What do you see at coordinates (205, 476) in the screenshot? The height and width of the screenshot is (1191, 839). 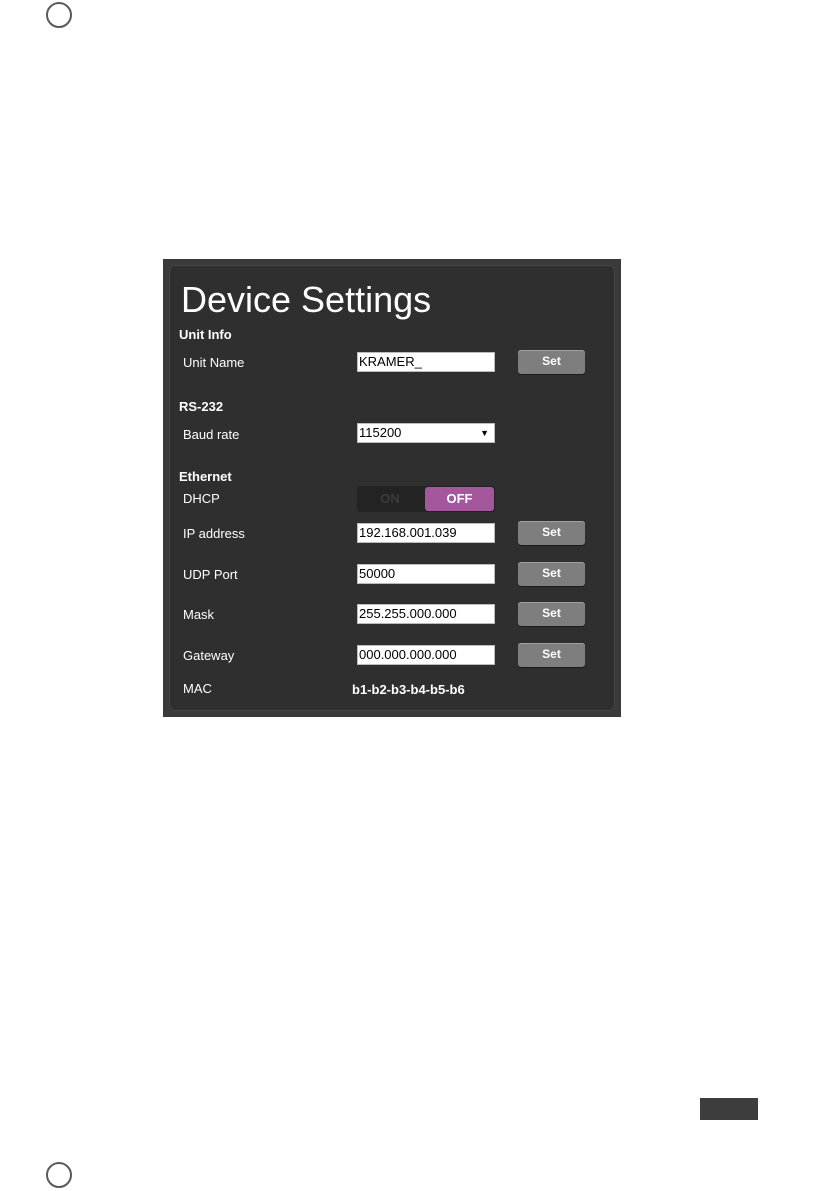 I see `section-ethernet: Ethernet` at bounding box center [205, 476].